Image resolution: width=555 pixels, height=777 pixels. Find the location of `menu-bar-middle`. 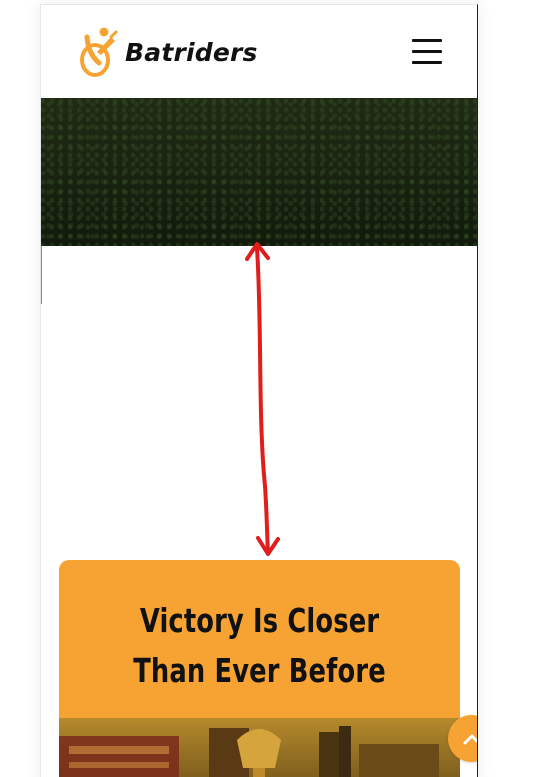

menu-bar-middle is located at coordinates (427, 51).